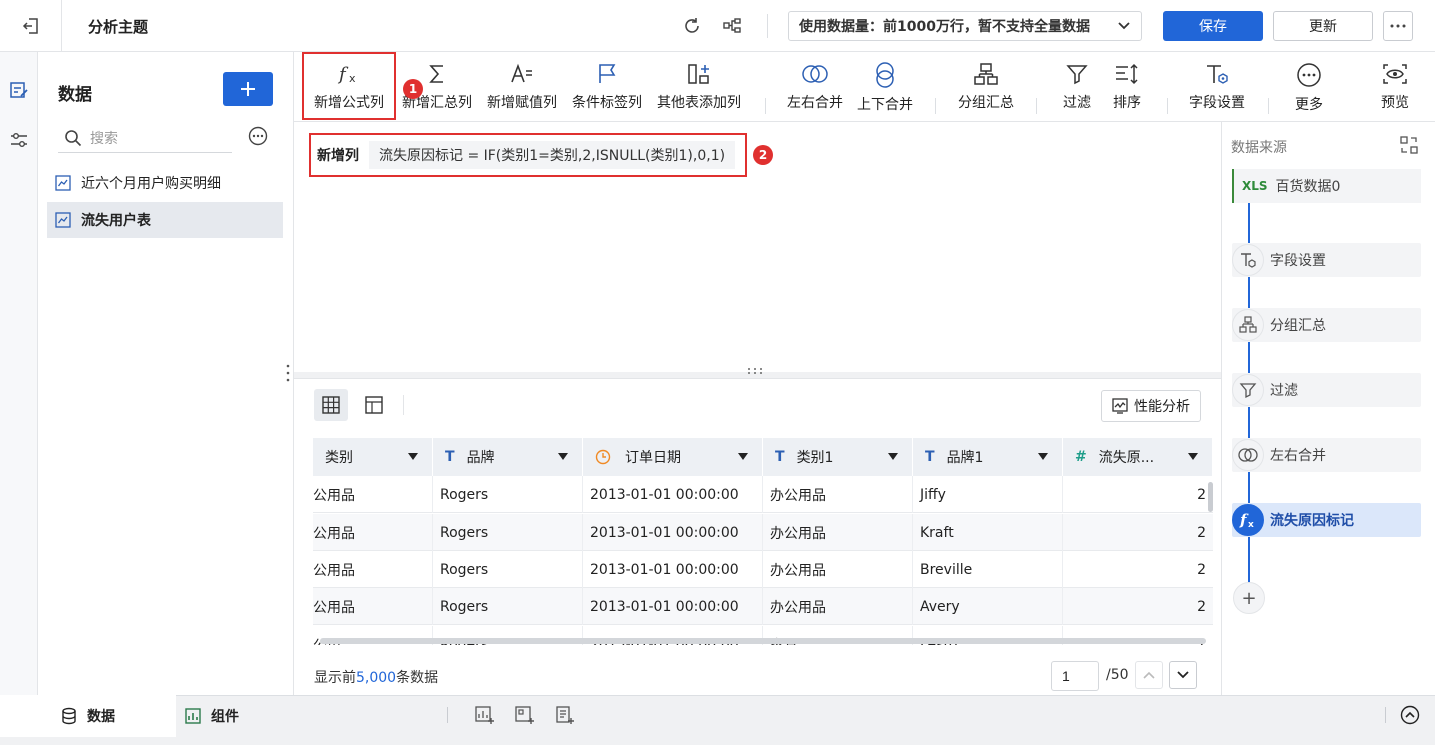 This screenshot has height=745, width=1435. I want to click on table-view-button, so click(374, 405).